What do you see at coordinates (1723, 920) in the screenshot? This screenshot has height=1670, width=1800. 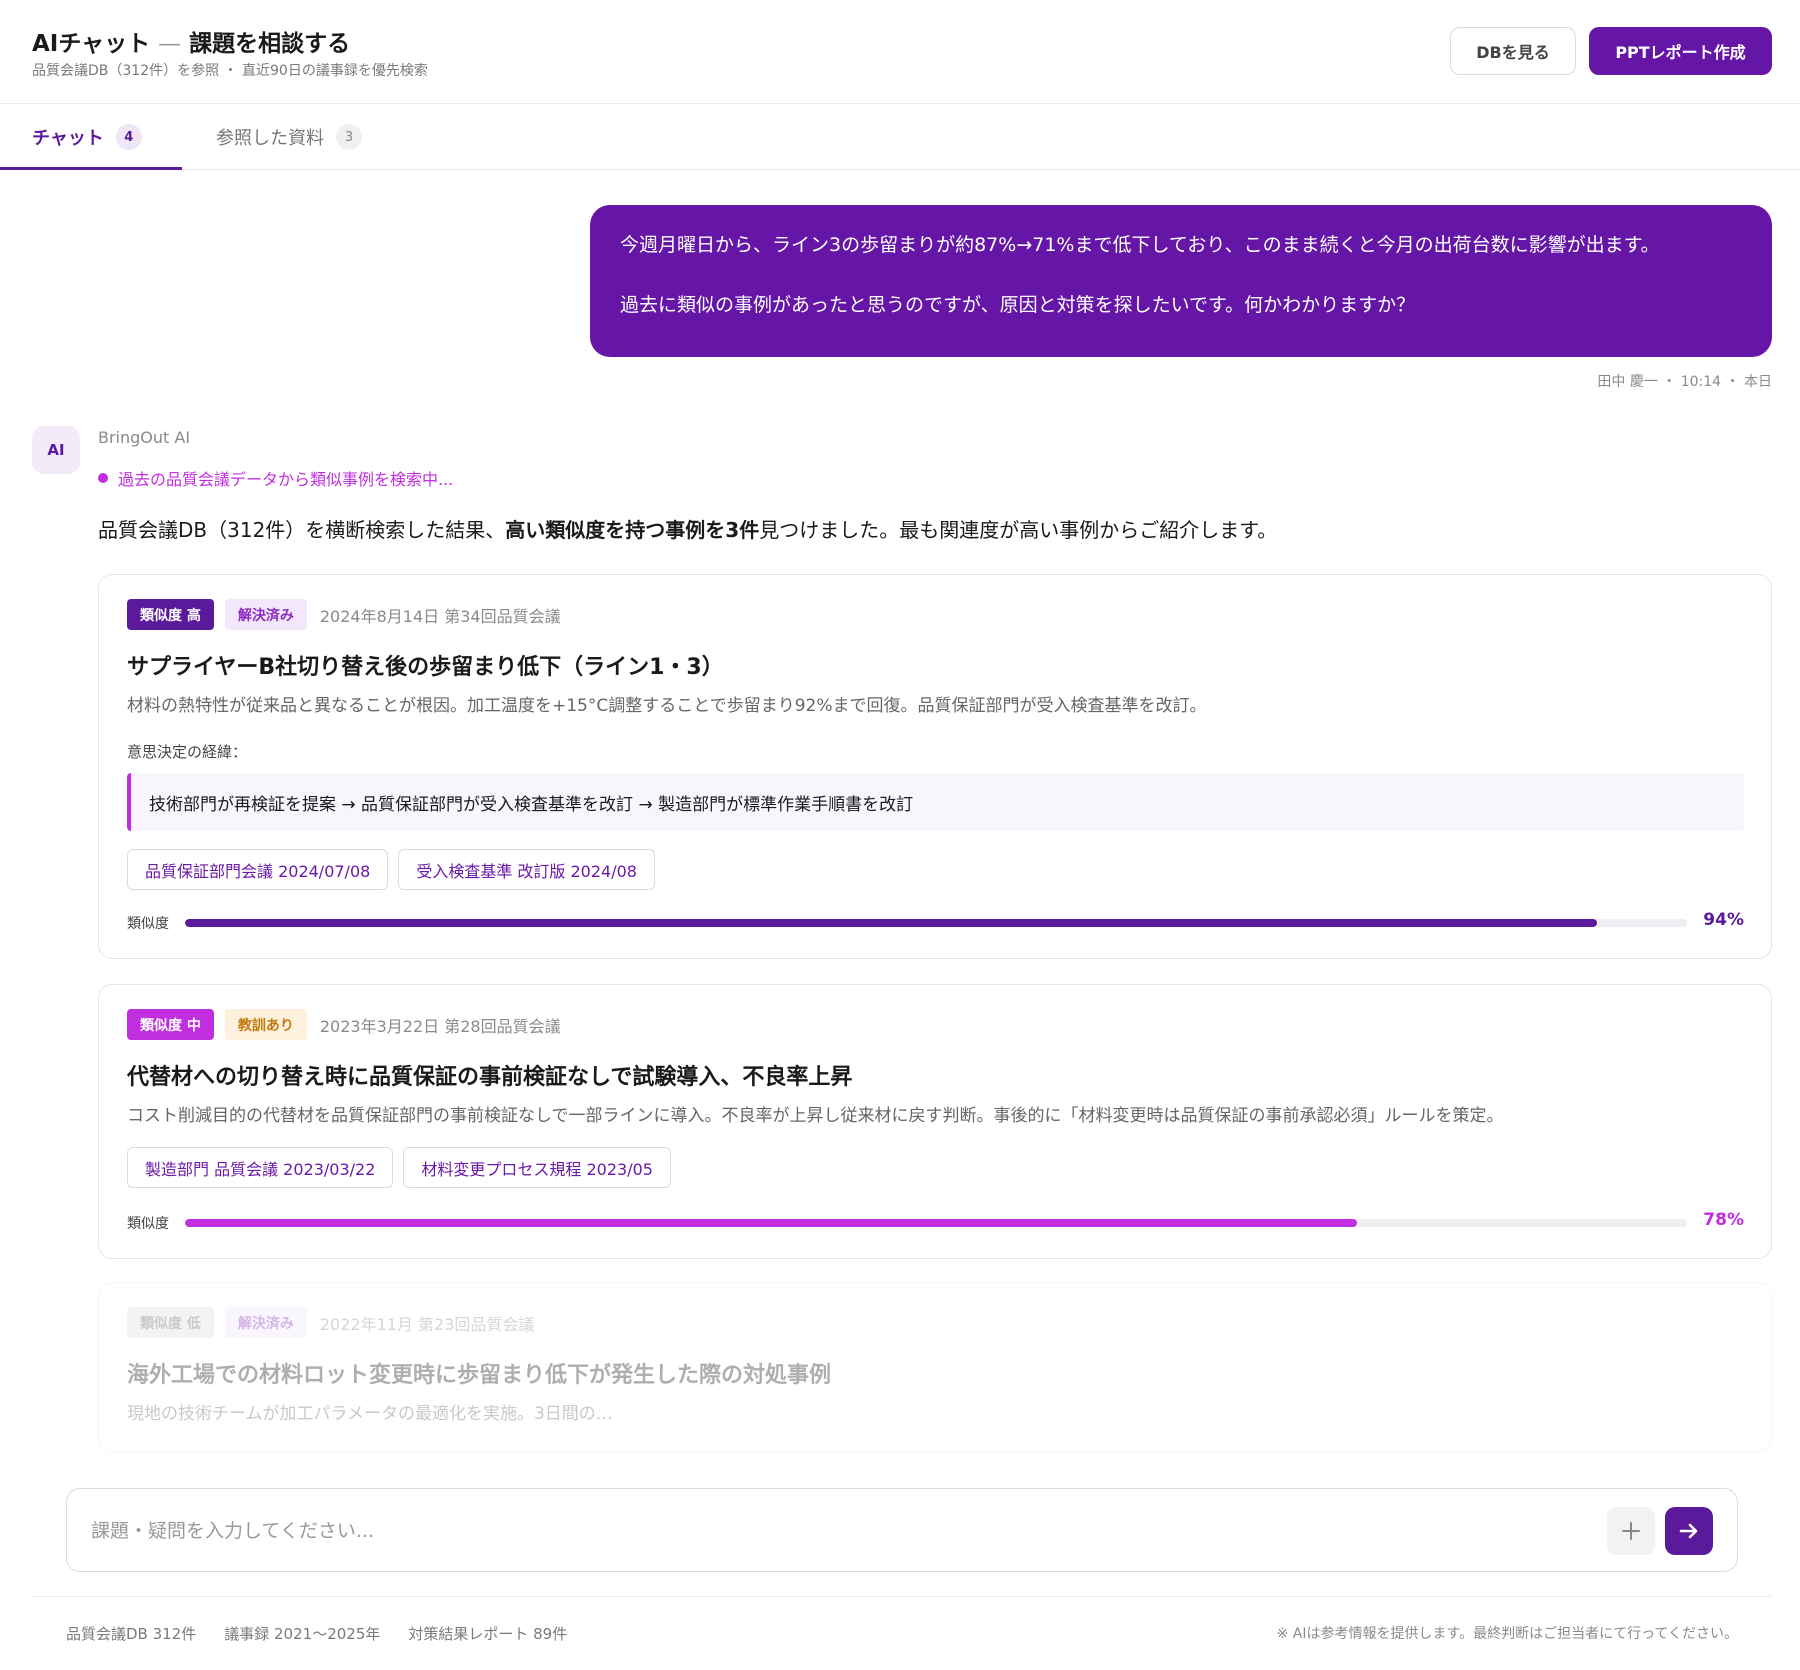 I see `similarity-value: 94%` at bounding box center [1723, 920].